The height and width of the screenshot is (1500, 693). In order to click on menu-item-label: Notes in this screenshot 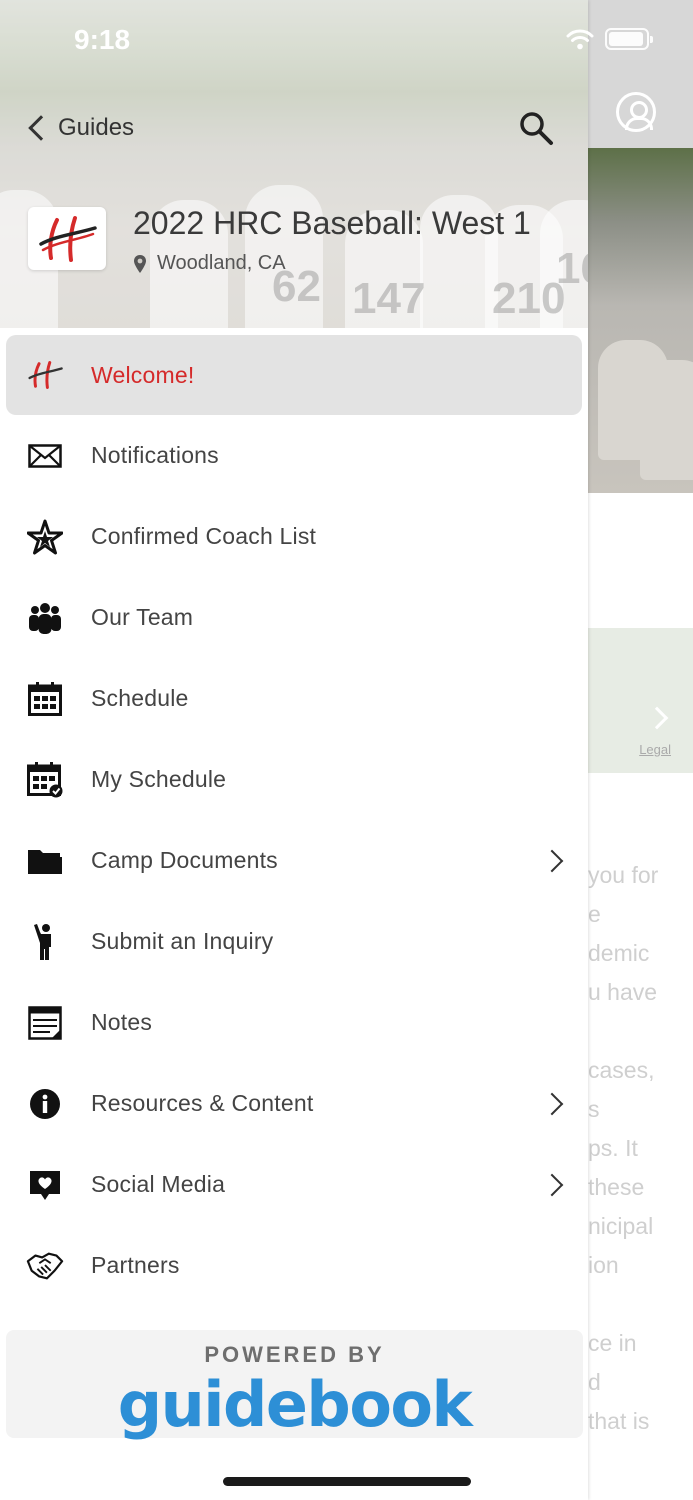, I will do `click(122, 1022)`.